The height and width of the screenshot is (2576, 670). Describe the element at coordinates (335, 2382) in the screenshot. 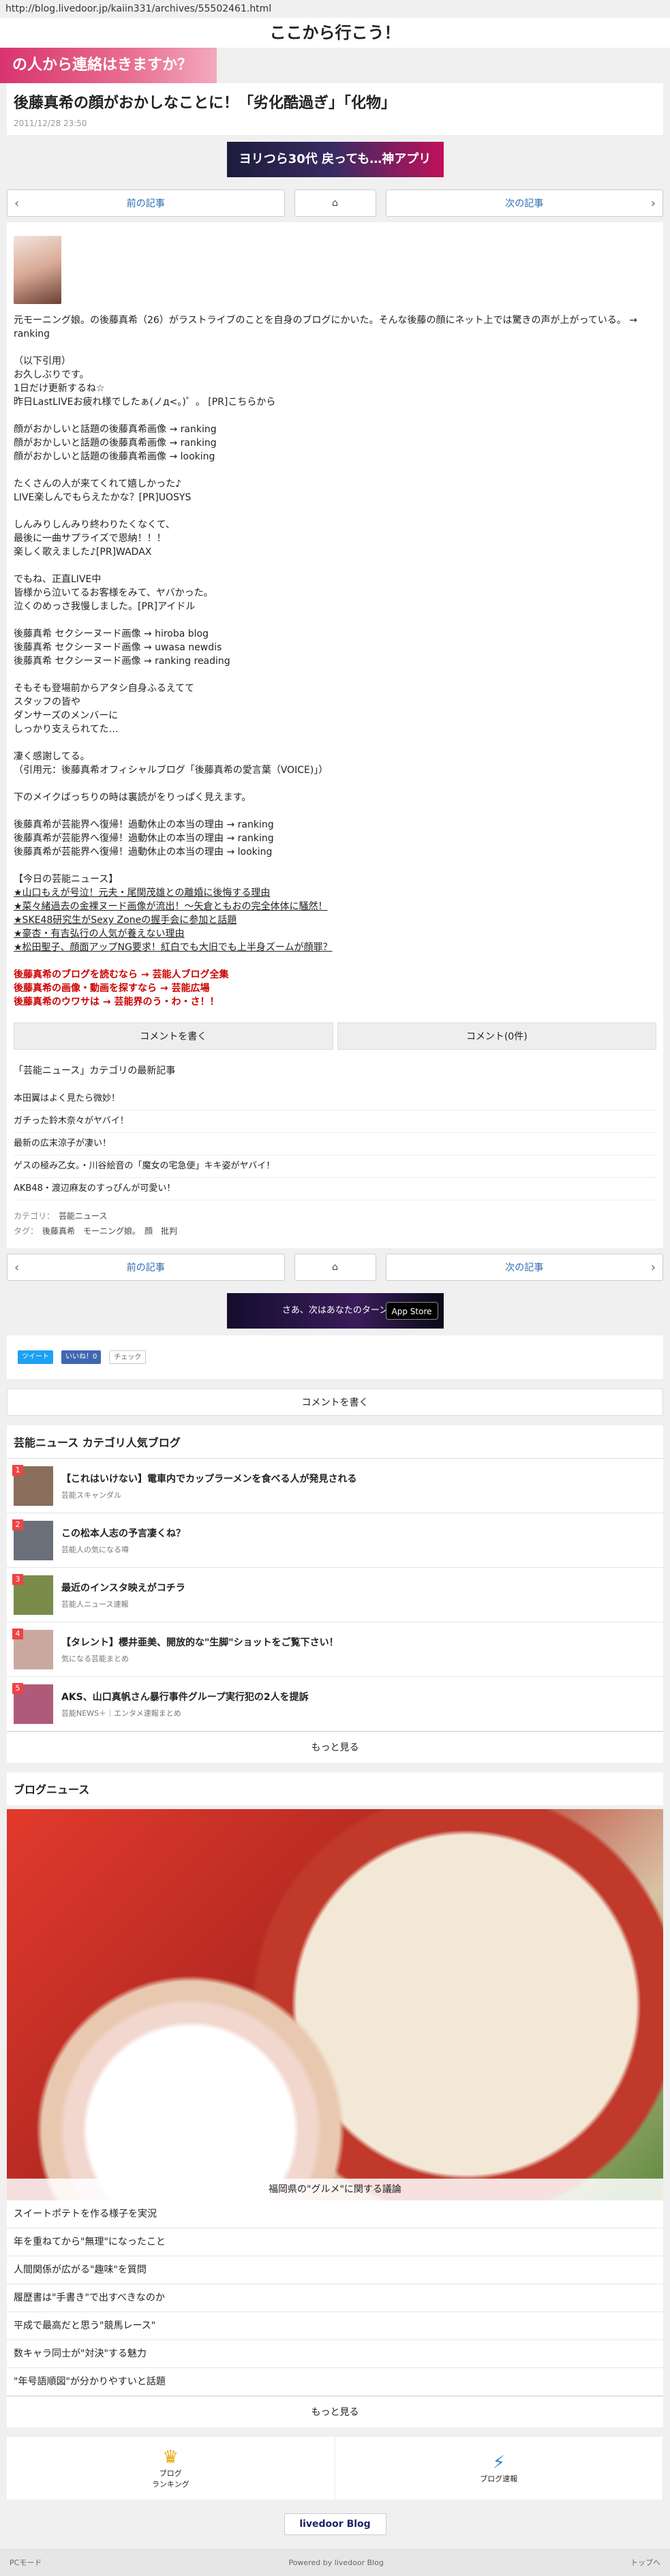

I see `blog-news-link: "年号語順図"が分かりやすいと話題` at that location.